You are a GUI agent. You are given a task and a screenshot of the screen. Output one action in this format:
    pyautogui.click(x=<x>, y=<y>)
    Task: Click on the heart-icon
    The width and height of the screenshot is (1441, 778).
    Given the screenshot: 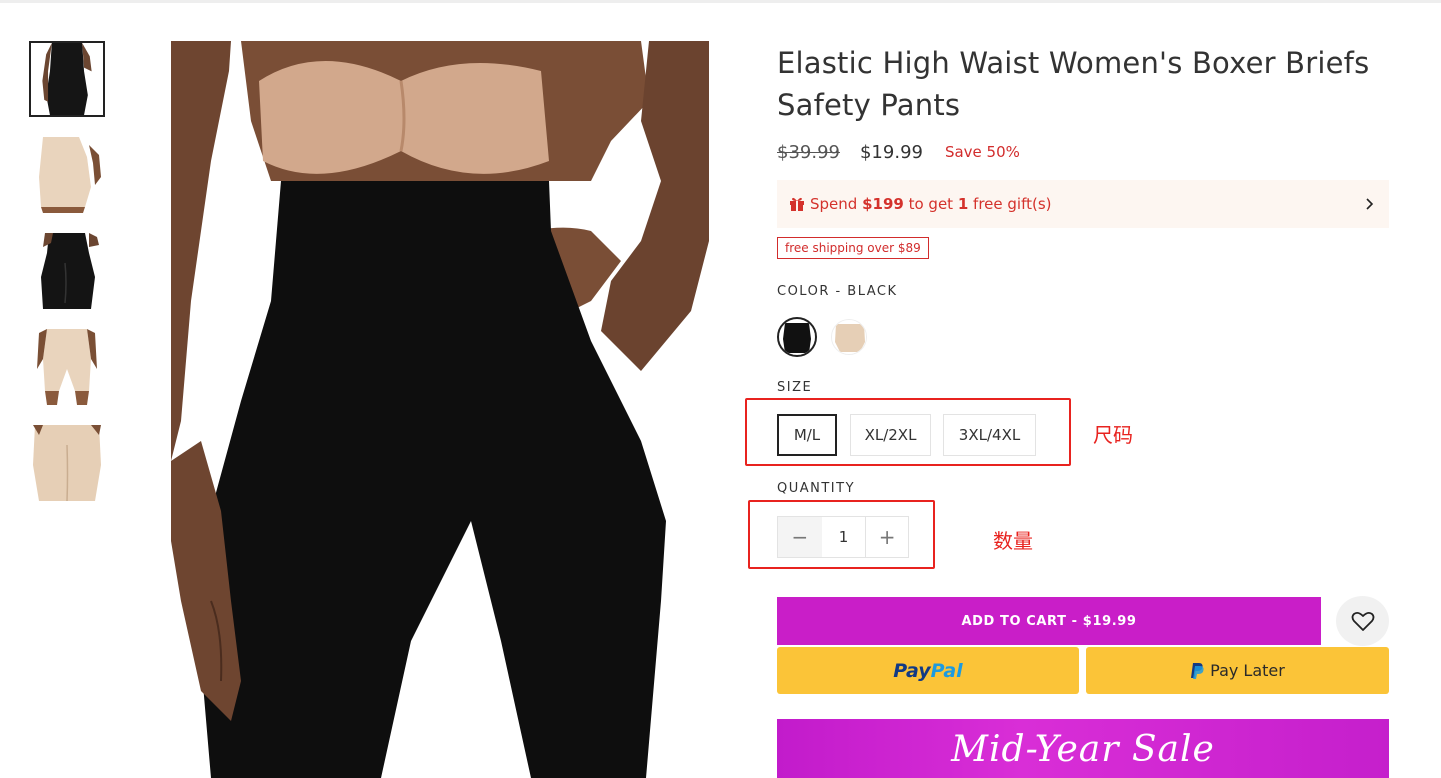 What is the action you would take?
    pyautogui.click(x=1362, y=621)
    